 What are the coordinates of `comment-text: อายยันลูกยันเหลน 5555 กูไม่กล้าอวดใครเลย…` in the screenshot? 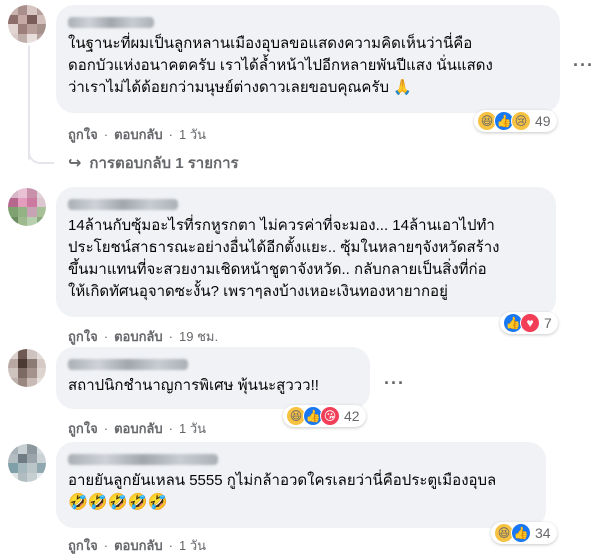 It's located at (282, 480).